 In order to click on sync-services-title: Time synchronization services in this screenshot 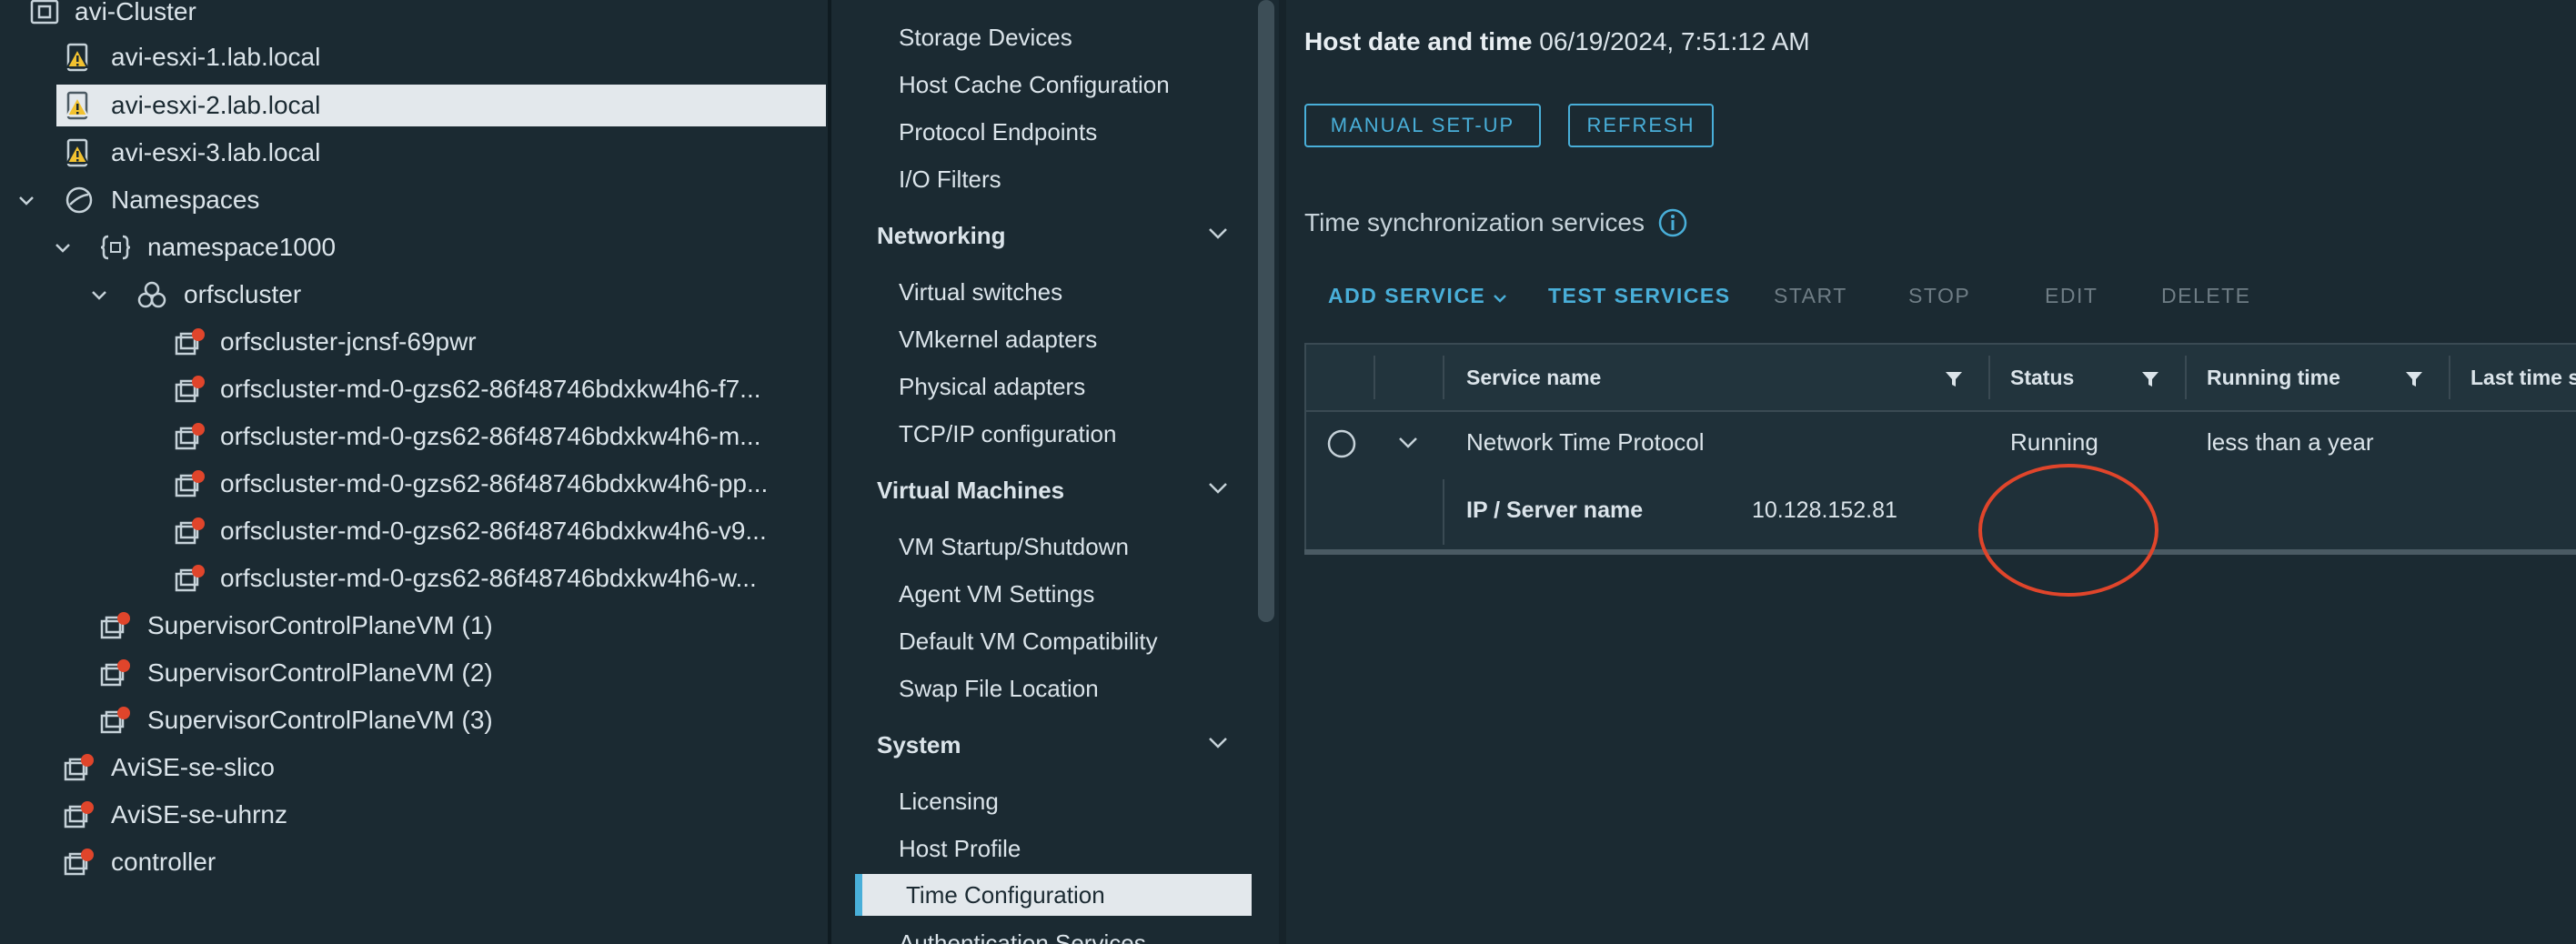, I will do `click(1496, 222)`.